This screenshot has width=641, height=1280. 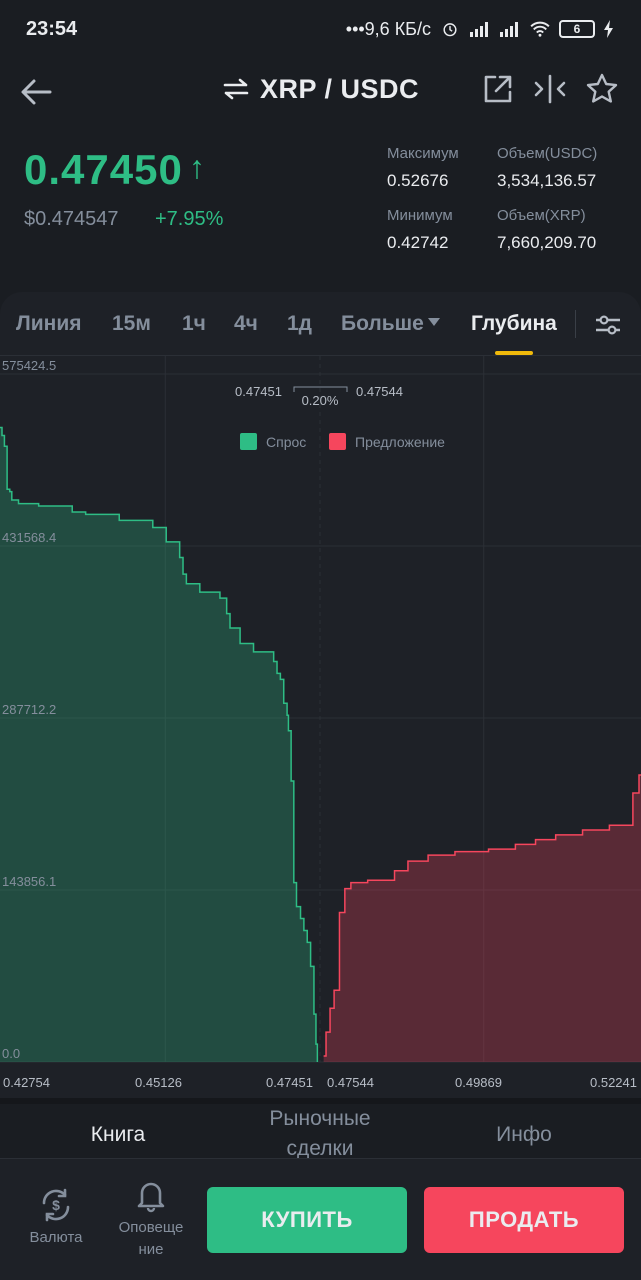 What do you see at coordinates (418, 180) in the screenshot?
I see `high-value: 0.52676` at bounding box center [418, 180].